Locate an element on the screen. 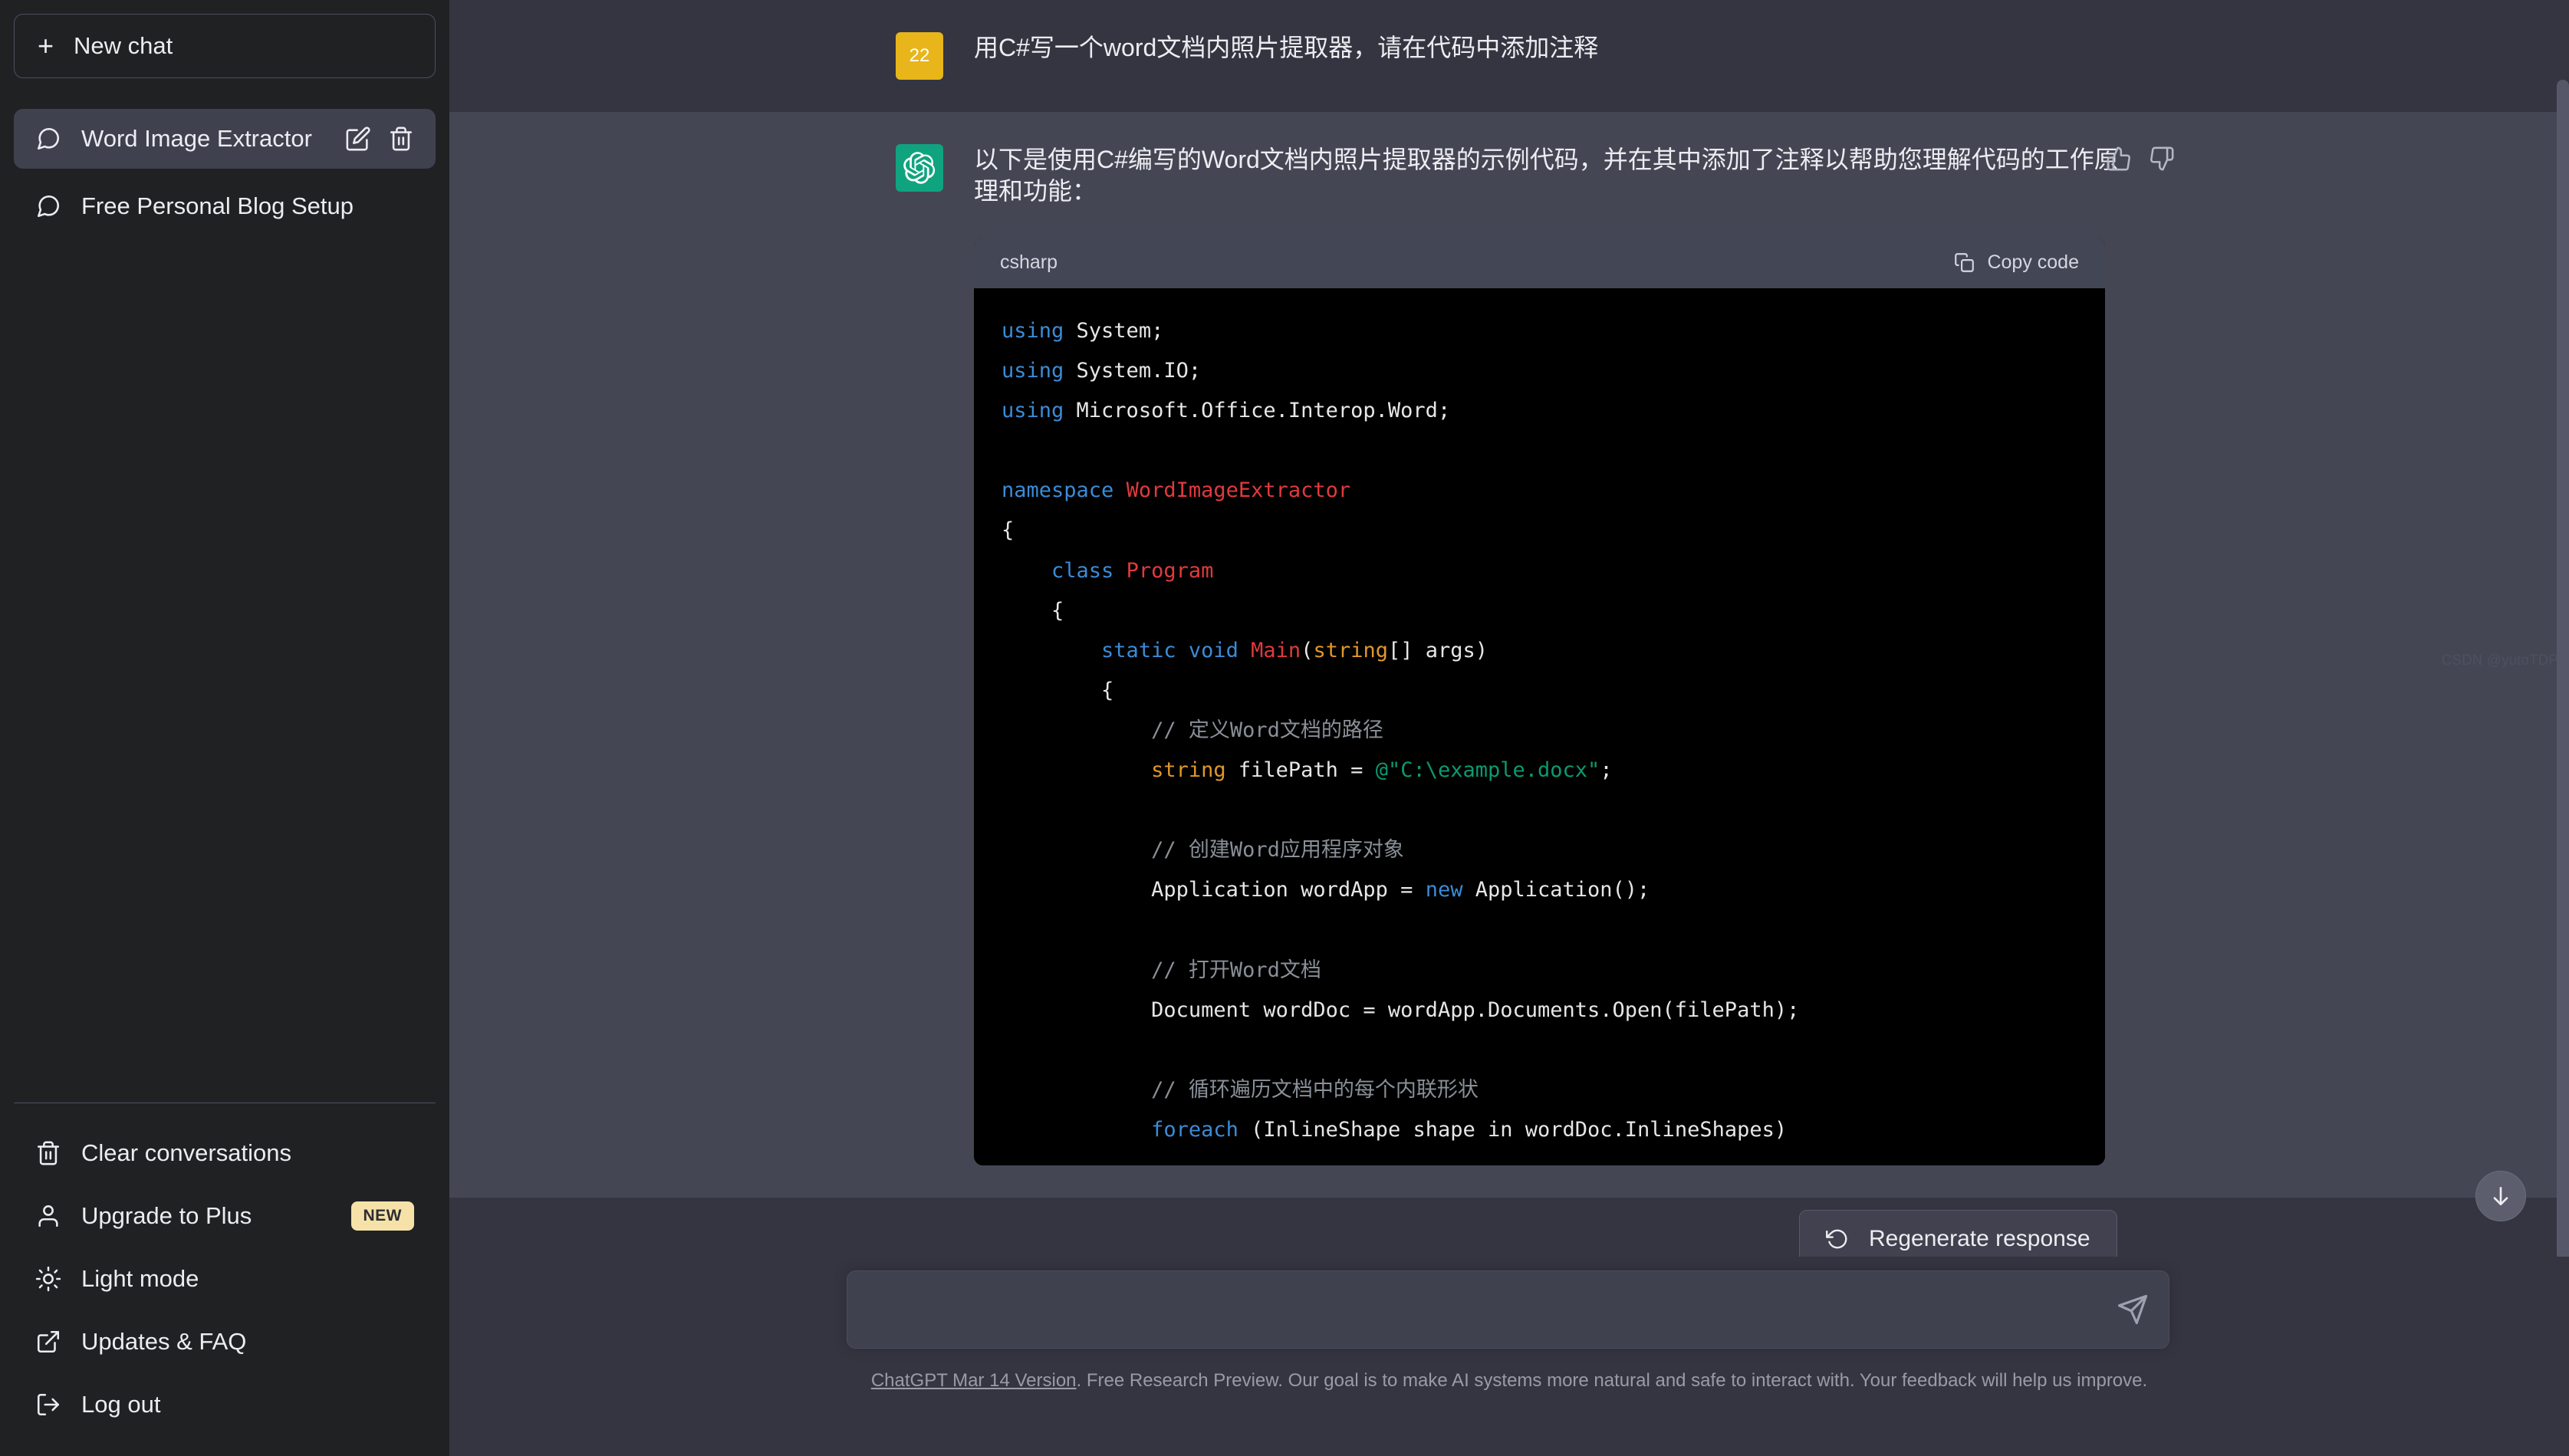 This screenshot has width=2569, height=1456. conversation-title: Word Image Extractor is located at coordinates (197, 138).